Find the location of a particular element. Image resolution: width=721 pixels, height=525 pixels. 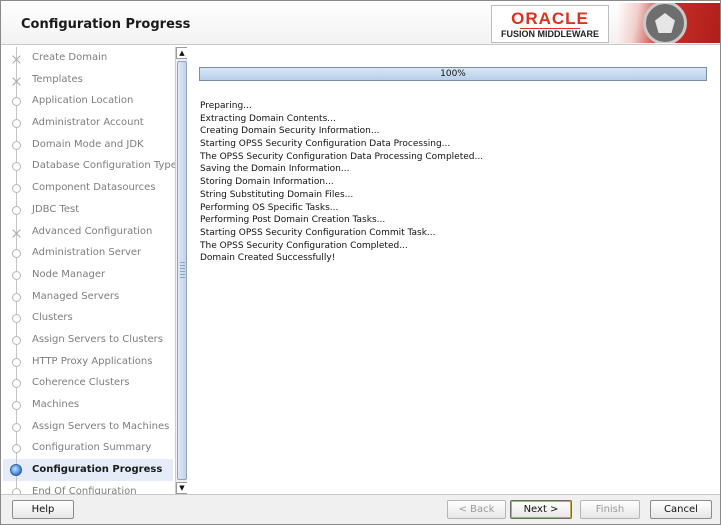

sidebar-step-label: Clusters is located at coordinates (52, 318).